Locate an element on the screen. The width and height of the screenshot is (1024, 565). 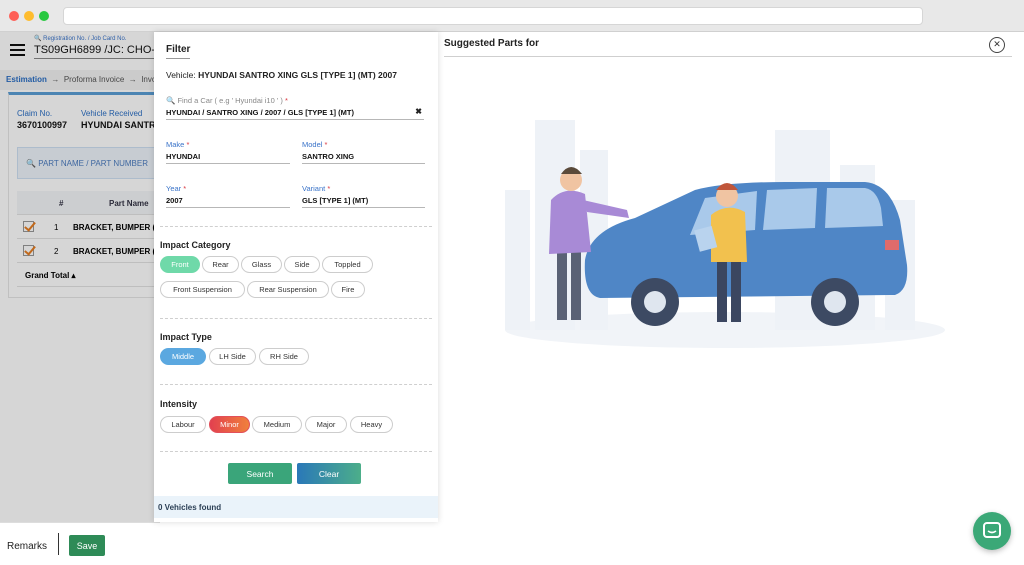
chip-labour: Labour is located at coordinates (183, 424).